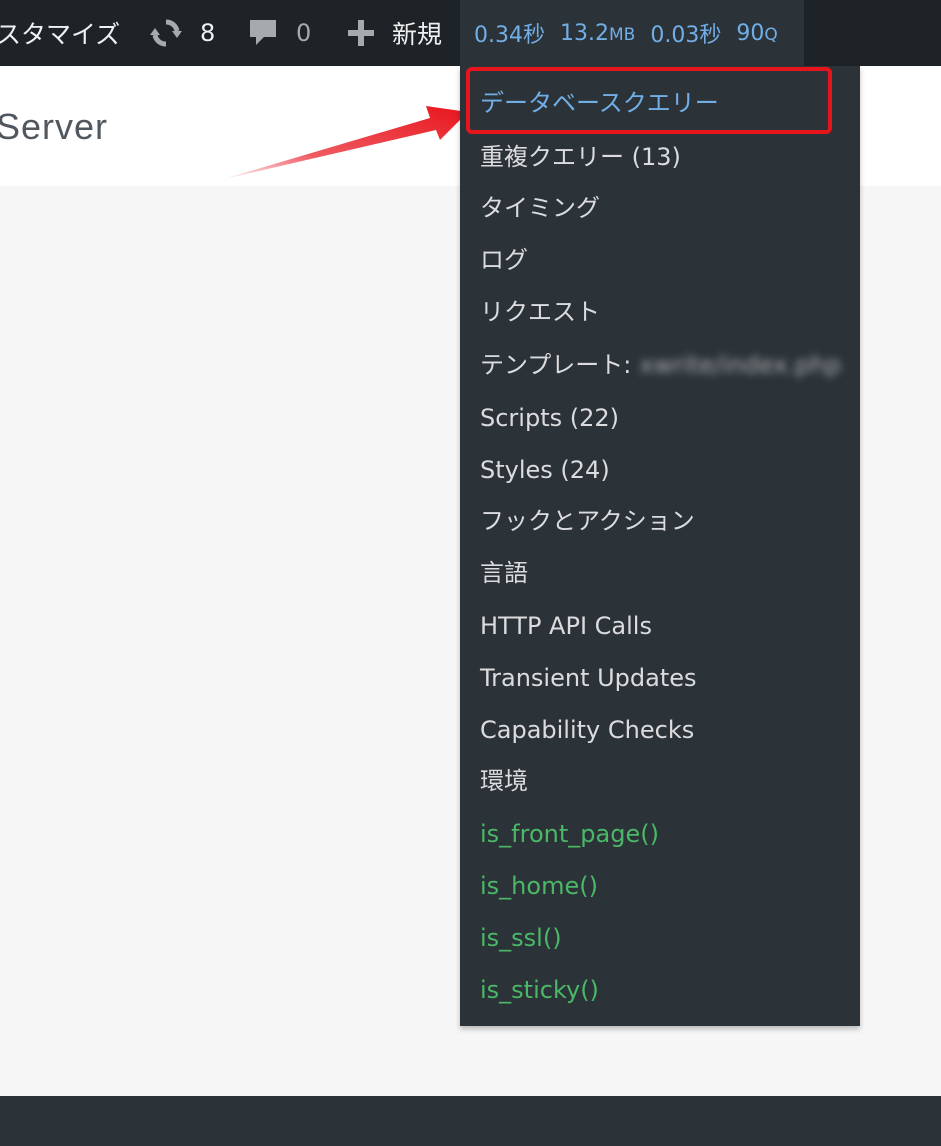 This screenshot has height=1146, width=941. What do you see at coordinates (344, 143) in the screenshot?
I see `red-arrow-annotation` at bounding box center [344, 143].